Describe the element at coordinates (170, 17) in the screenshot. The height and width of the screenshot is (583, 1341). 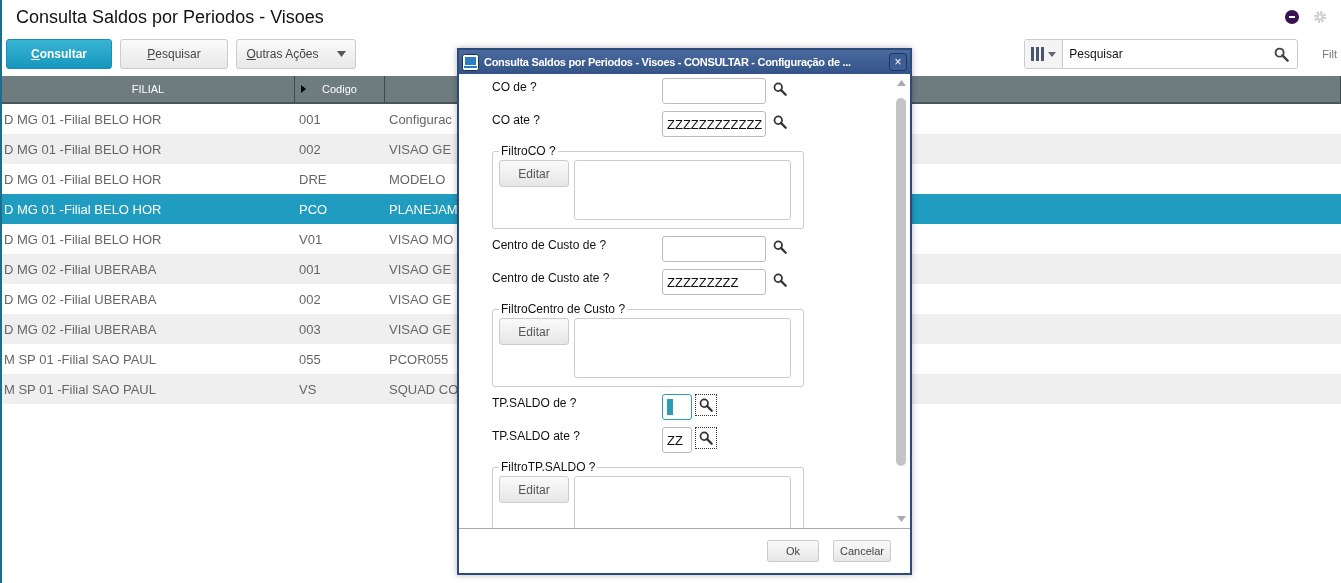
I see `page-title: Consulta Saldos por Periodos - Visoes` at that location.